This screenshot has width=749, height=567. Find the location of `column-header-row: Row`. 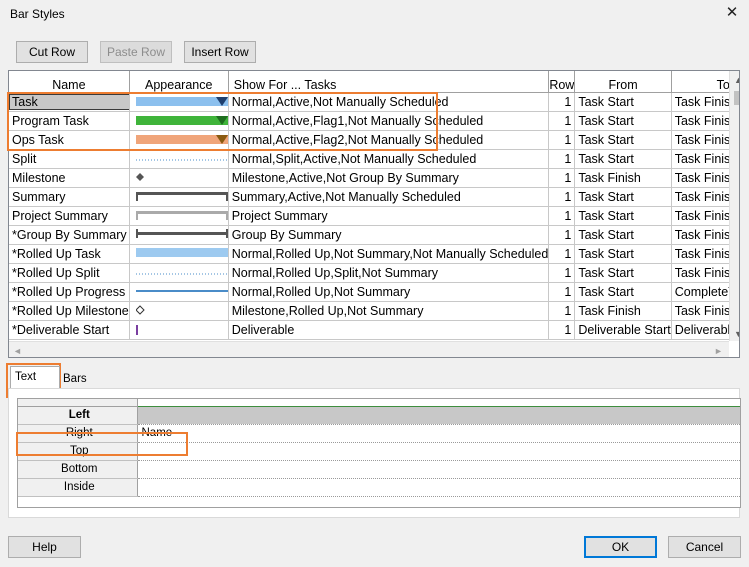

column-header-row: Row is located at coordinates (562, 82).